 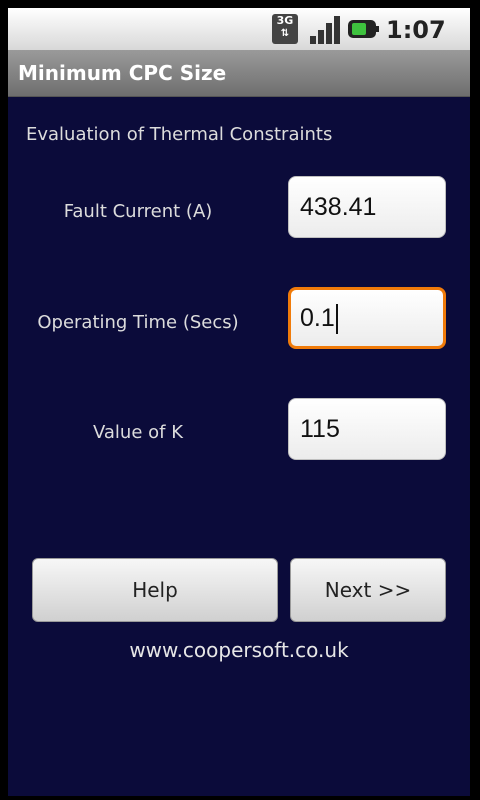 What do you see at coordinates (325, 30) in the screenshot?
I see `signal-strength-icon` at bounding box center [325, 30].